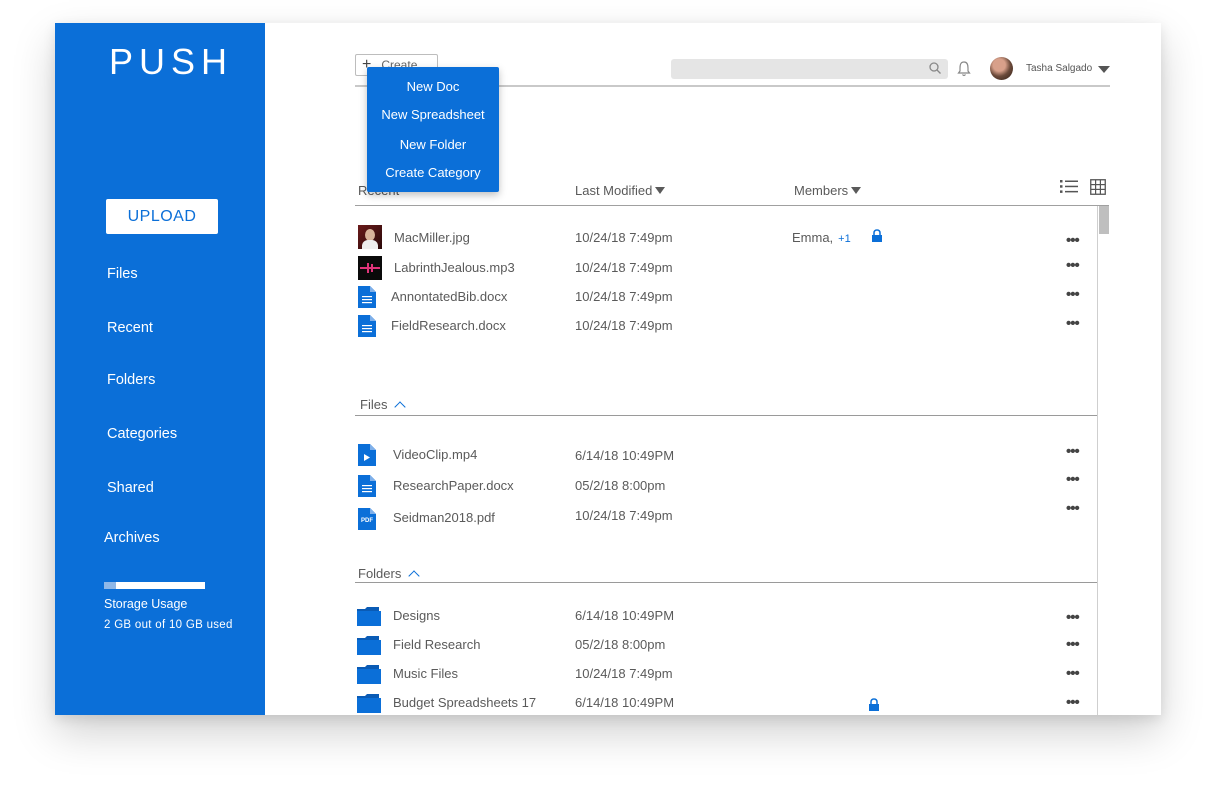 This screenshot has height=802, width=1216. What do you see at coordinates (624, 515) in the screenshot?
I see `file-item-date: 10/24/18 7:49pm` at bounding box center [624, 515].